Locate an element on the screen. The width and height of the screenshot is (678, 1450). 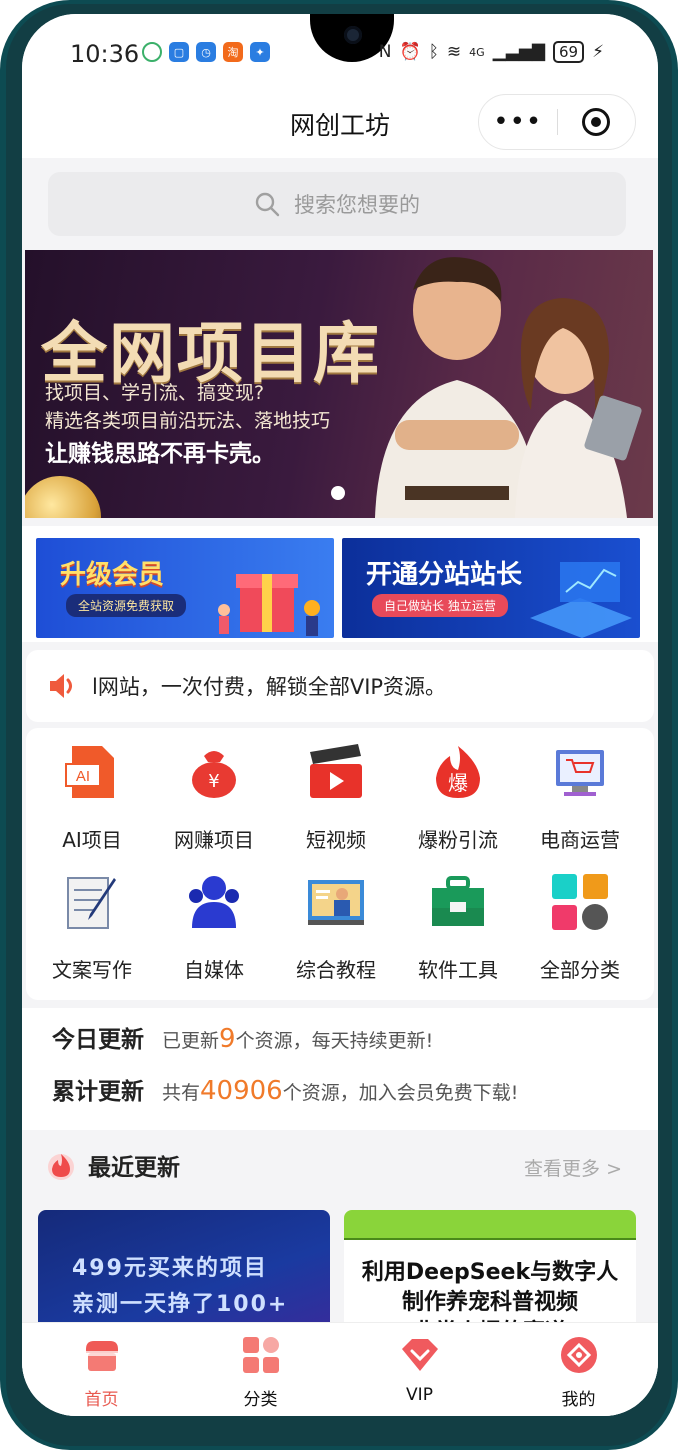
category-label: 全部分类 is located at coordinates (580, 970).